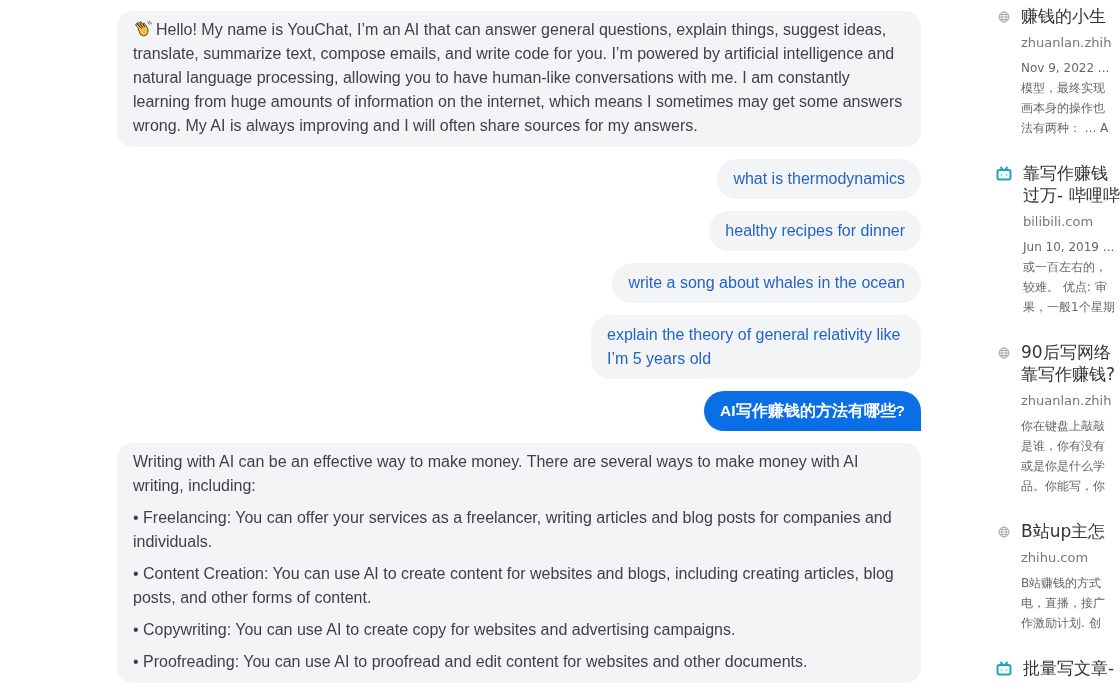 This screenshot has height=700, width=1120. Describe the element at coordinates (756, 347) in the screenshot. I see `suggestion-chip: explain the theory of general relativity like I’m 5 years old` at that location.